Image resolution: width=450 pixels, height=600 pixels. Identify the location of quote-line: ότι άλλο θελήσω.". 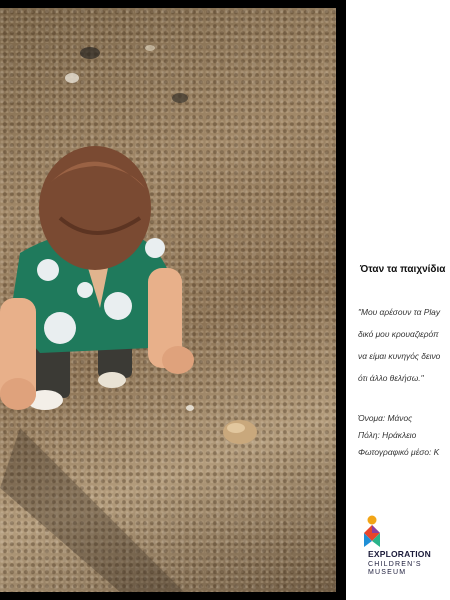
(391, 378).